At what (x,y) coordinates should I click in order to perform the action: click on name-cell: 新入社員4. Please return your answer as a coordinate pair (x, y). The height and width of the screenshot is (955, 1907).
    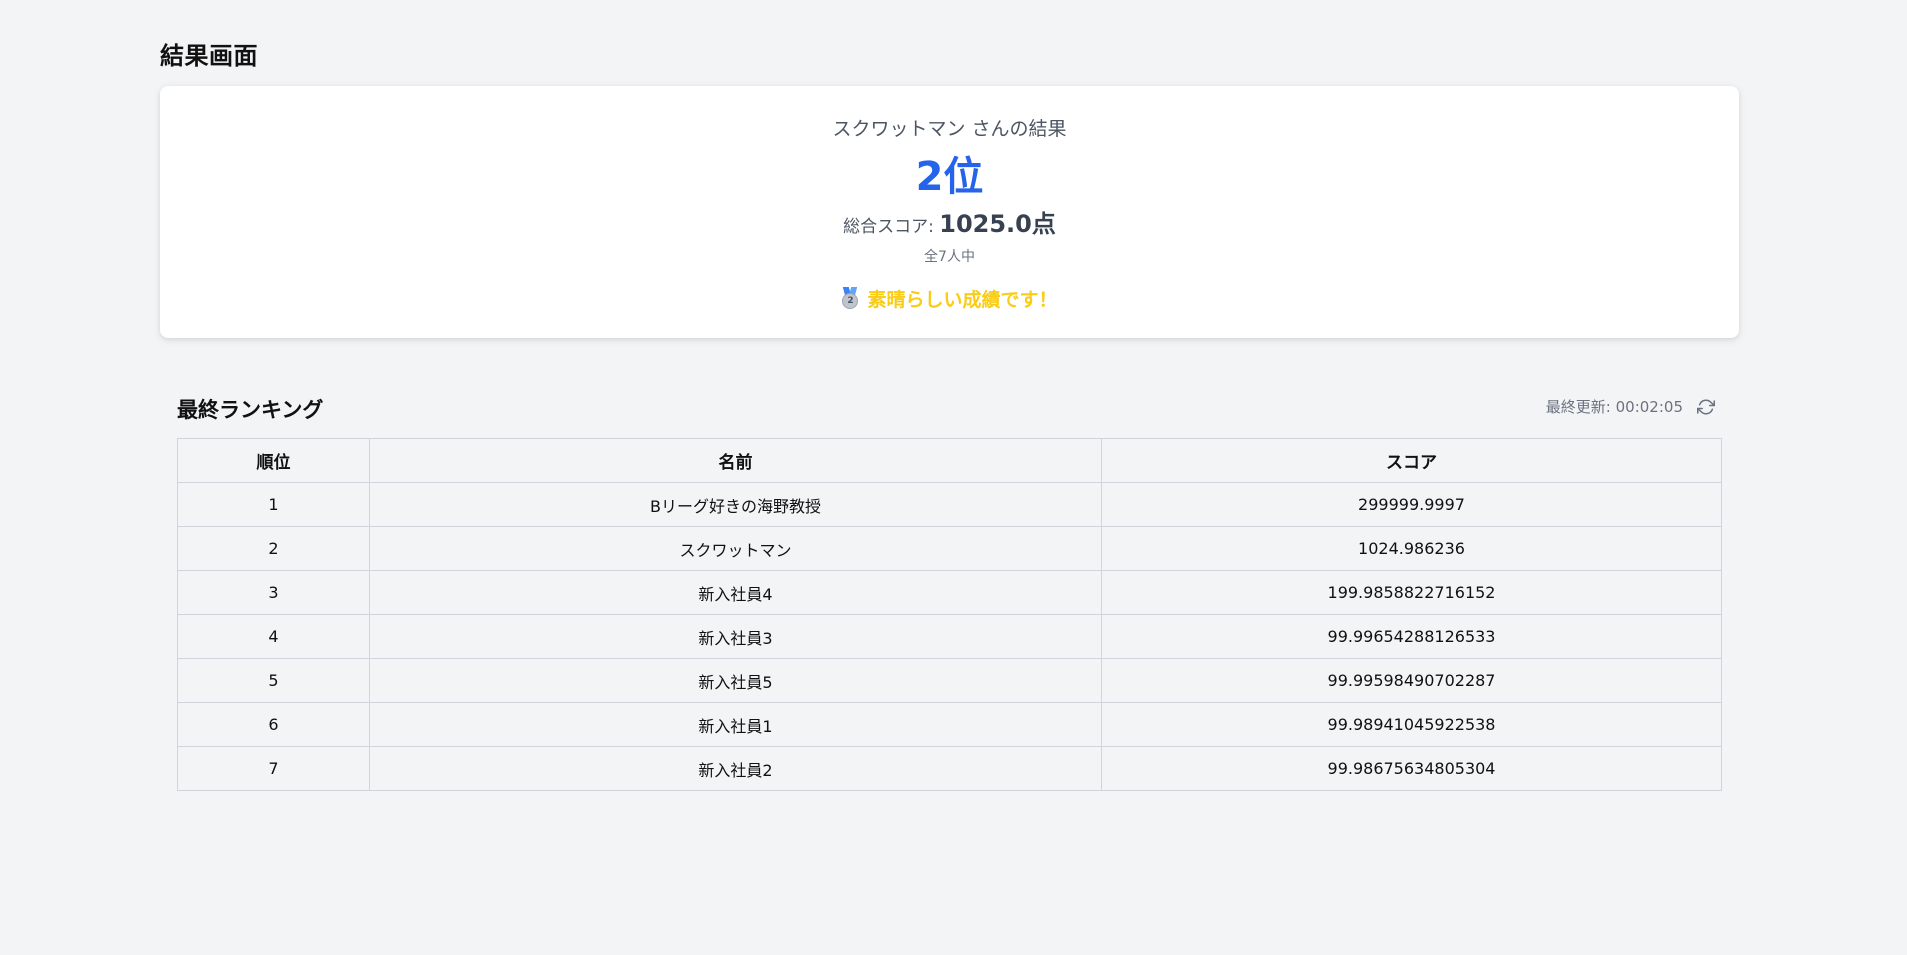
    Looking at the image, I should click on (735, 592).